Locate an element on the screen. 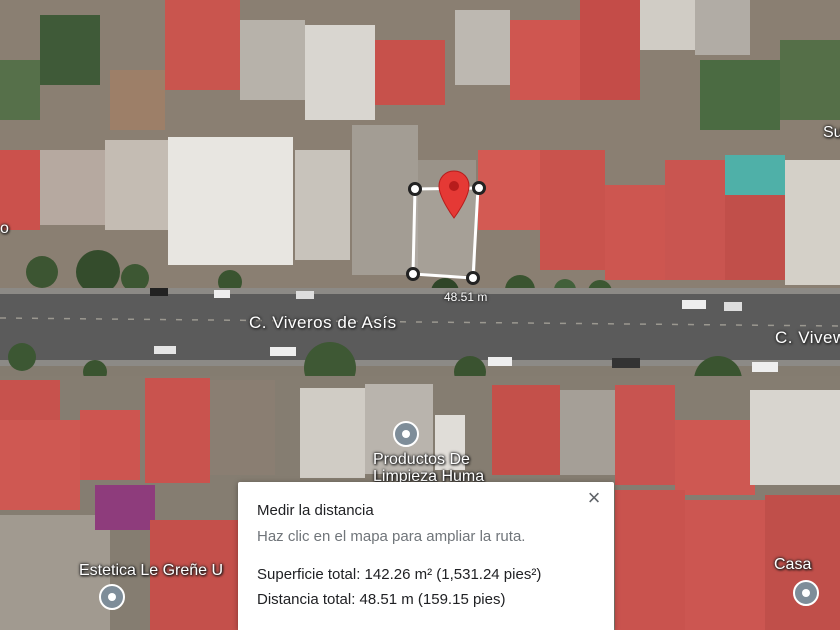 This screenshot has width=840, height=630. poi-casa-label: Casa is located at coordinates (792, 564).